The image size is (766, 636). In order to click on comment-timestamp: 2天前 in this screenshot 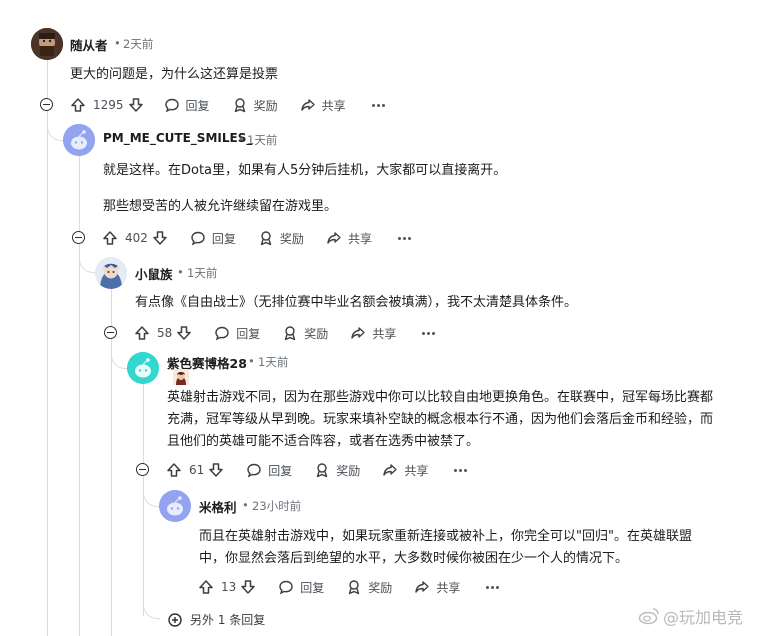, I will do `click(138, 44)`.